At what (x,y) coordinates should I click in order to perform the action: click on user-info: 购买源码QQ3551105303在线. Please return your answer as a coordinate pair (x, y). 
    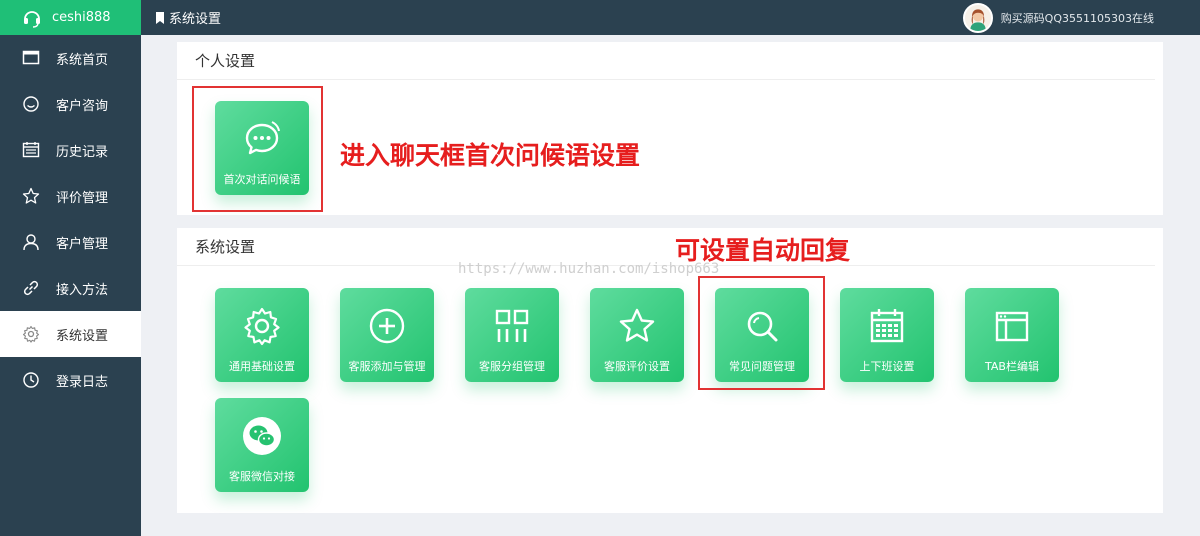
    Looking at the image, I should click on (1058, 17).